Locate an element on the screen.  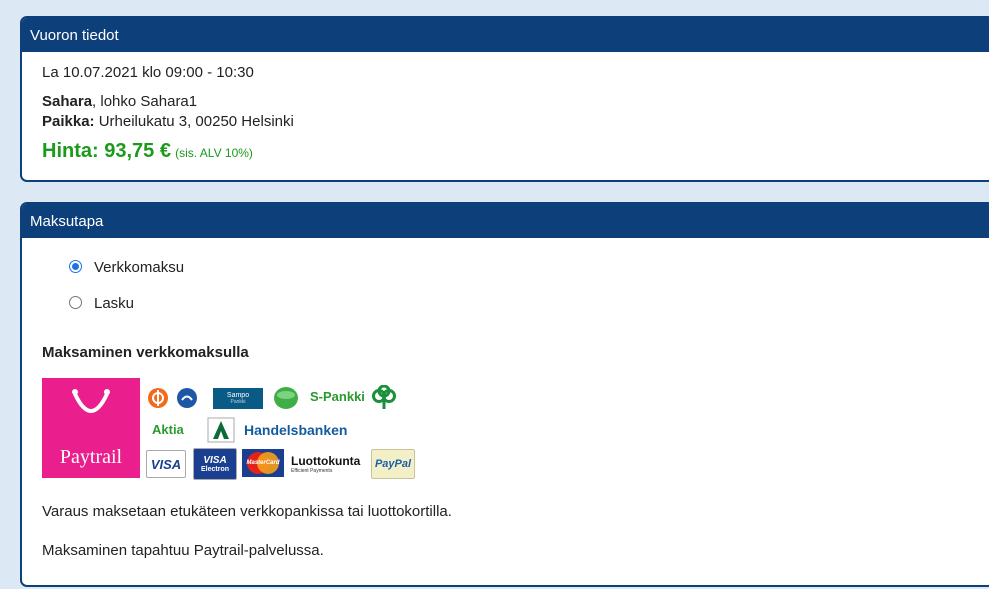
place-label: Paikka: is located at coordinates (68, 121).